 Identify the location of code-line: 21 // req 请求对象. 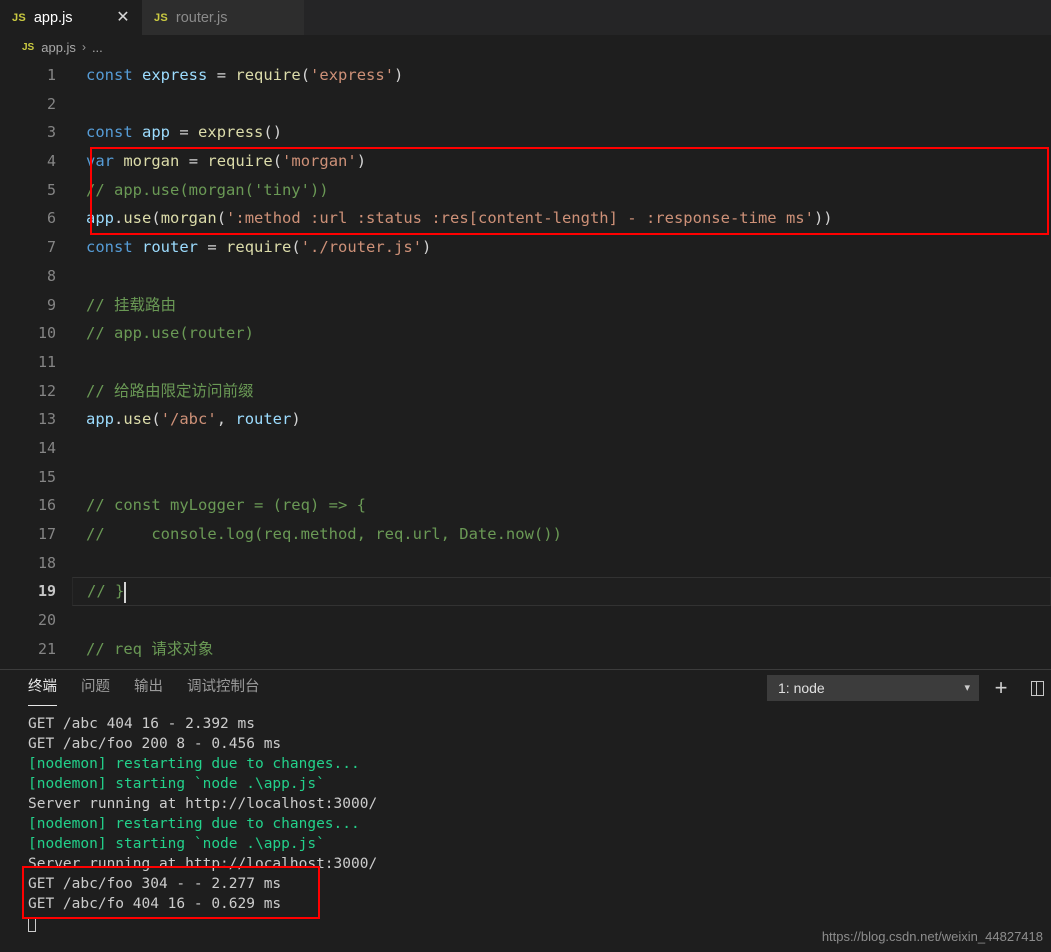
(525, 649).